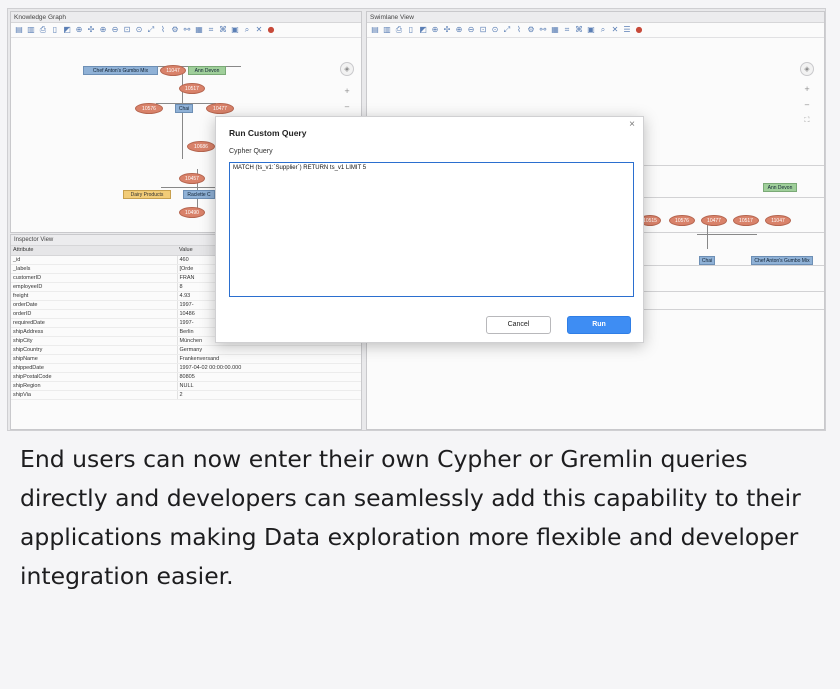  Describe the element at coordinates (518, 325) in the screenshot. I see `cancel-button: Cancel` at that location.